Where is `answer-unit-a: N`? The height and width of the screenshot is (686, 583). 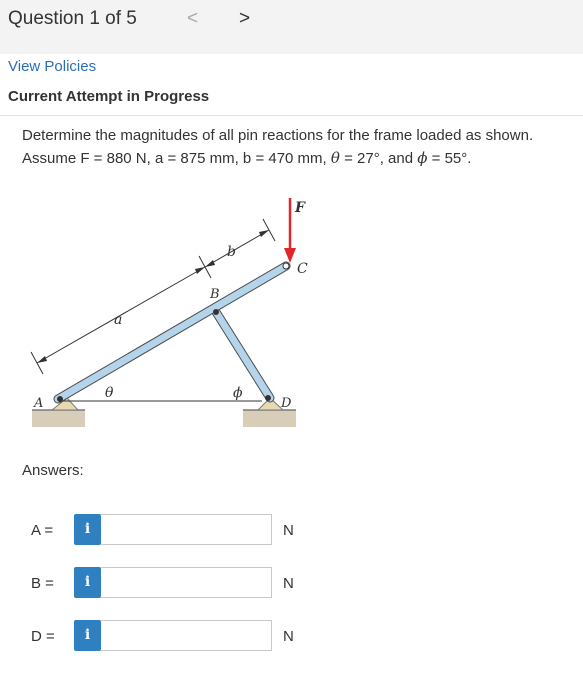
answer-unit-a: N is located at coordinates (288, 530).